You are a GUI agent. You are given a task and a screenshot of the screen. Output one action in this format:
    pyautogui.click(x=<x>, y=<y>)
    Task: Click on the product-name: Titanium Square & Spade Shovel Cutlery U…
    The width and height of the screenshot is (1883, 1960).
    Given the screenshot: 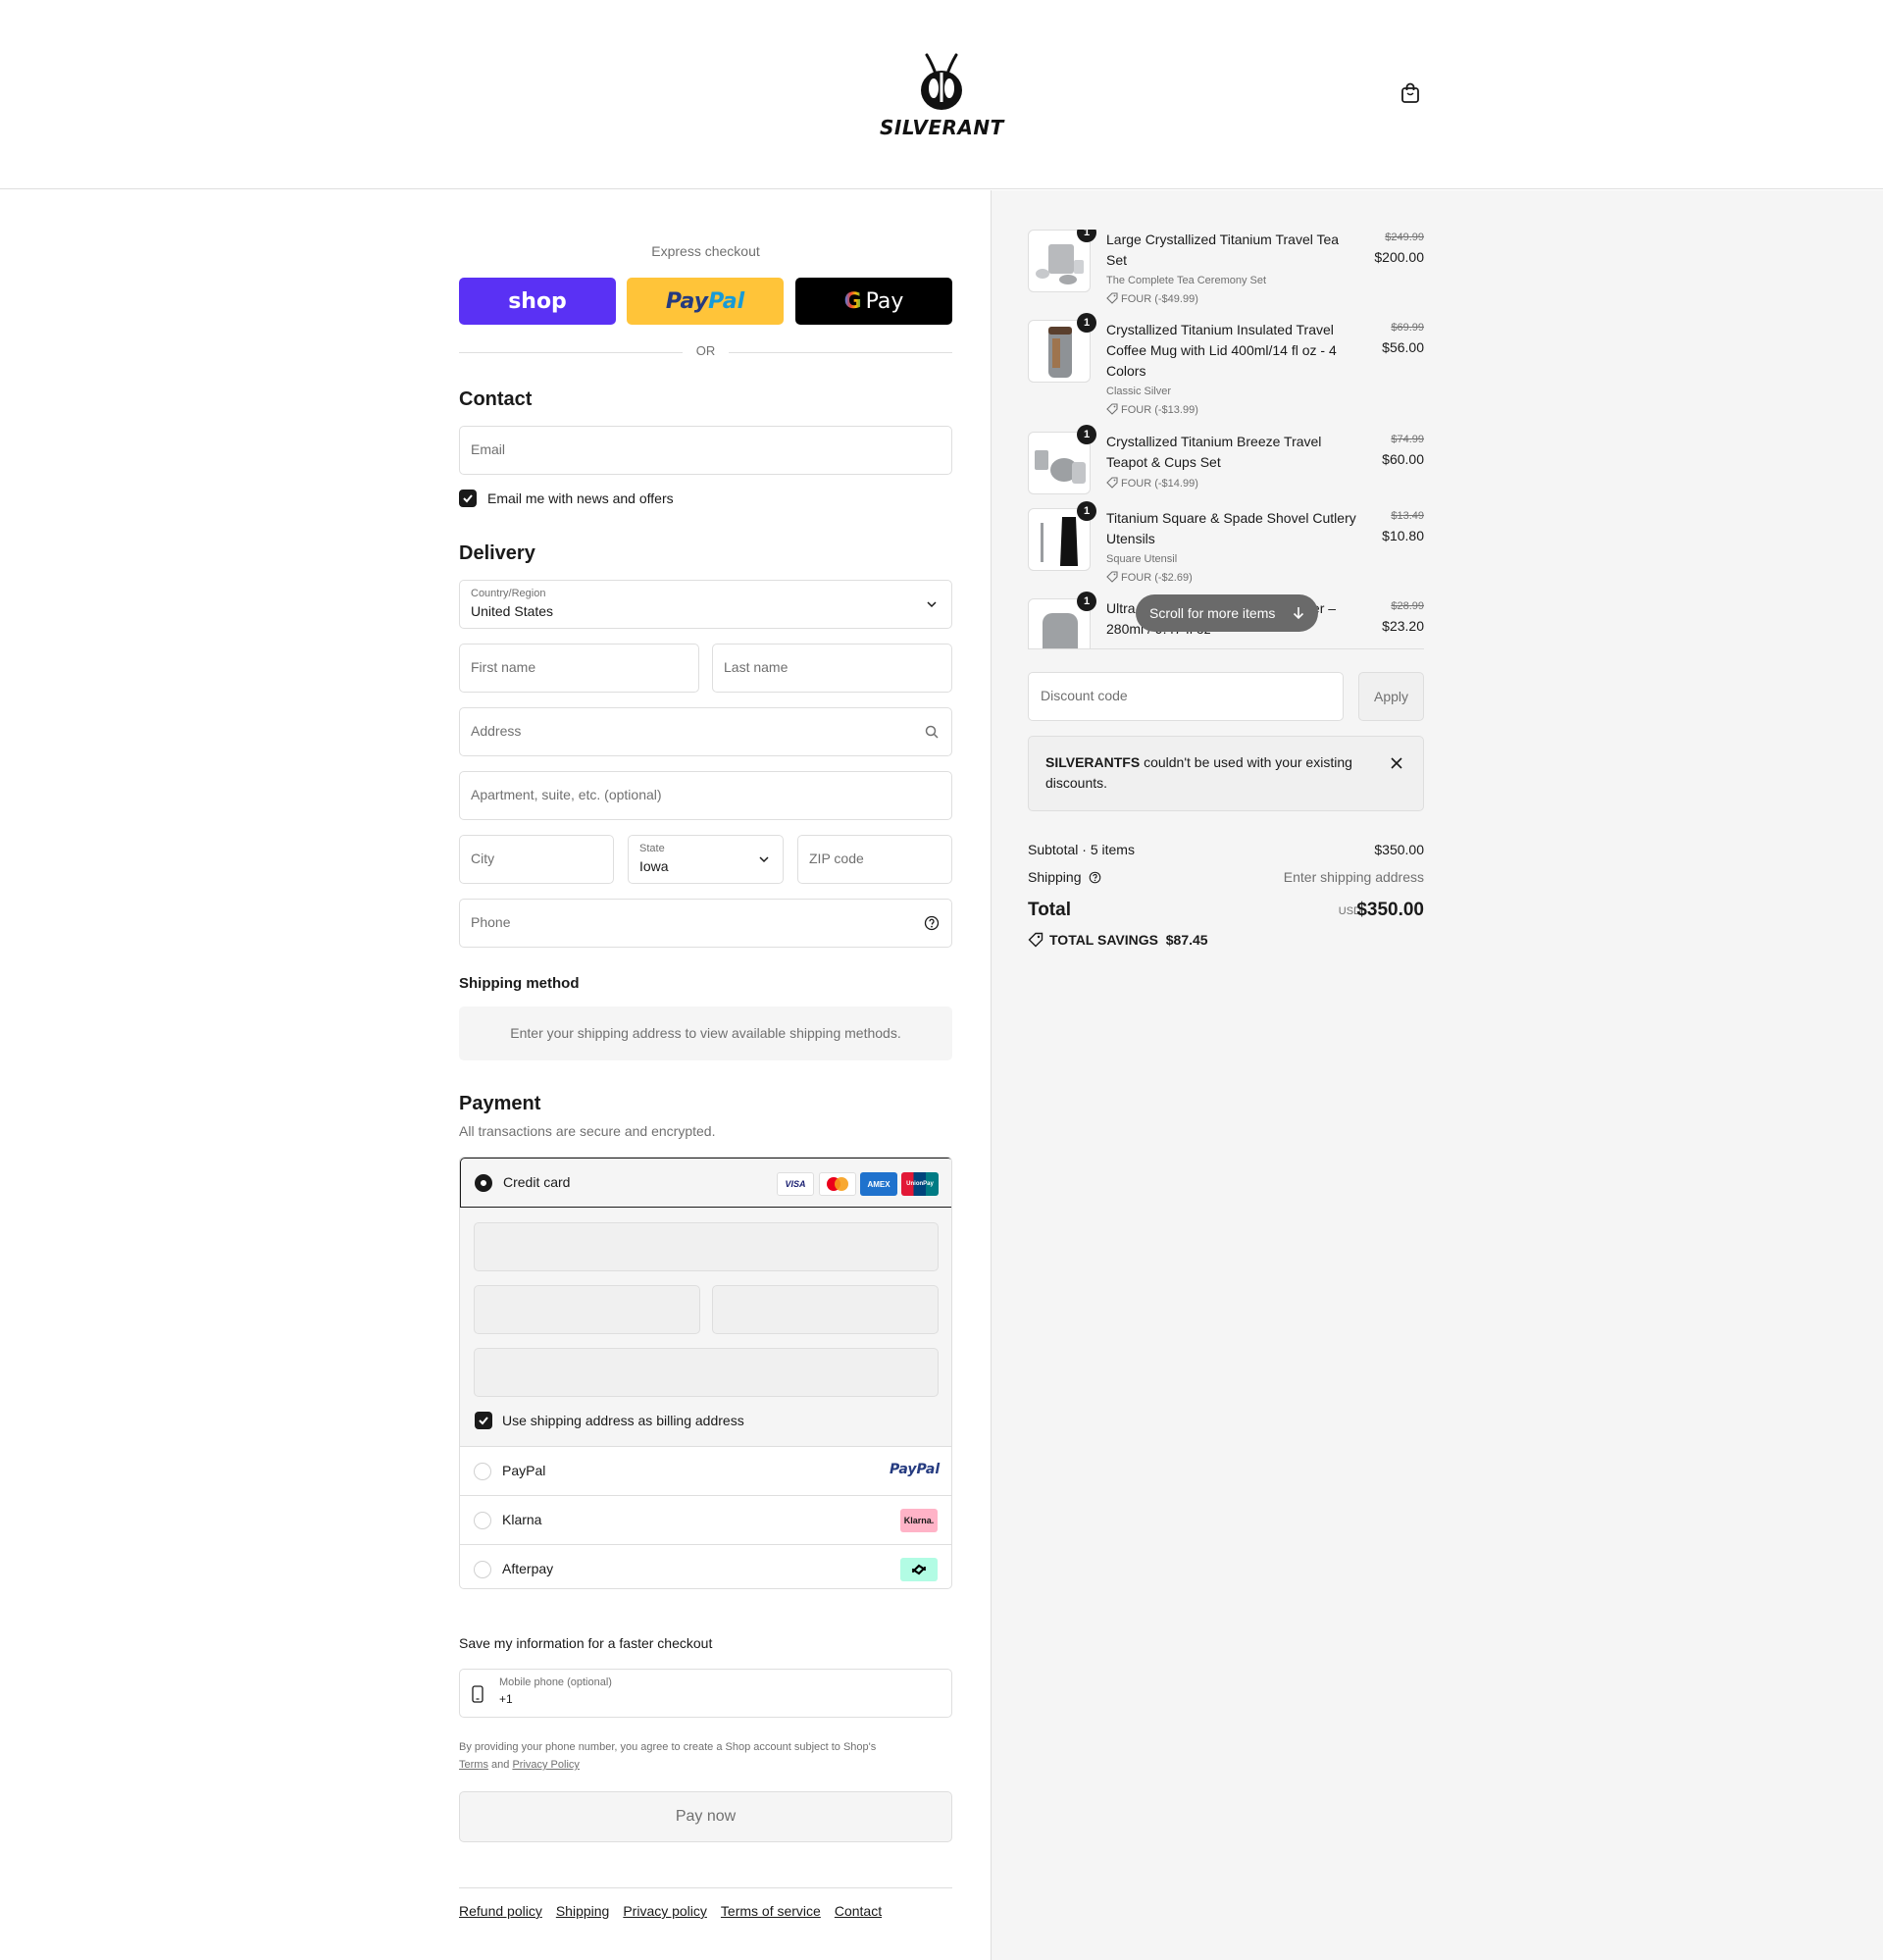 What is the action you would take?
    pyautogui.click(x=1231, y=528)
    